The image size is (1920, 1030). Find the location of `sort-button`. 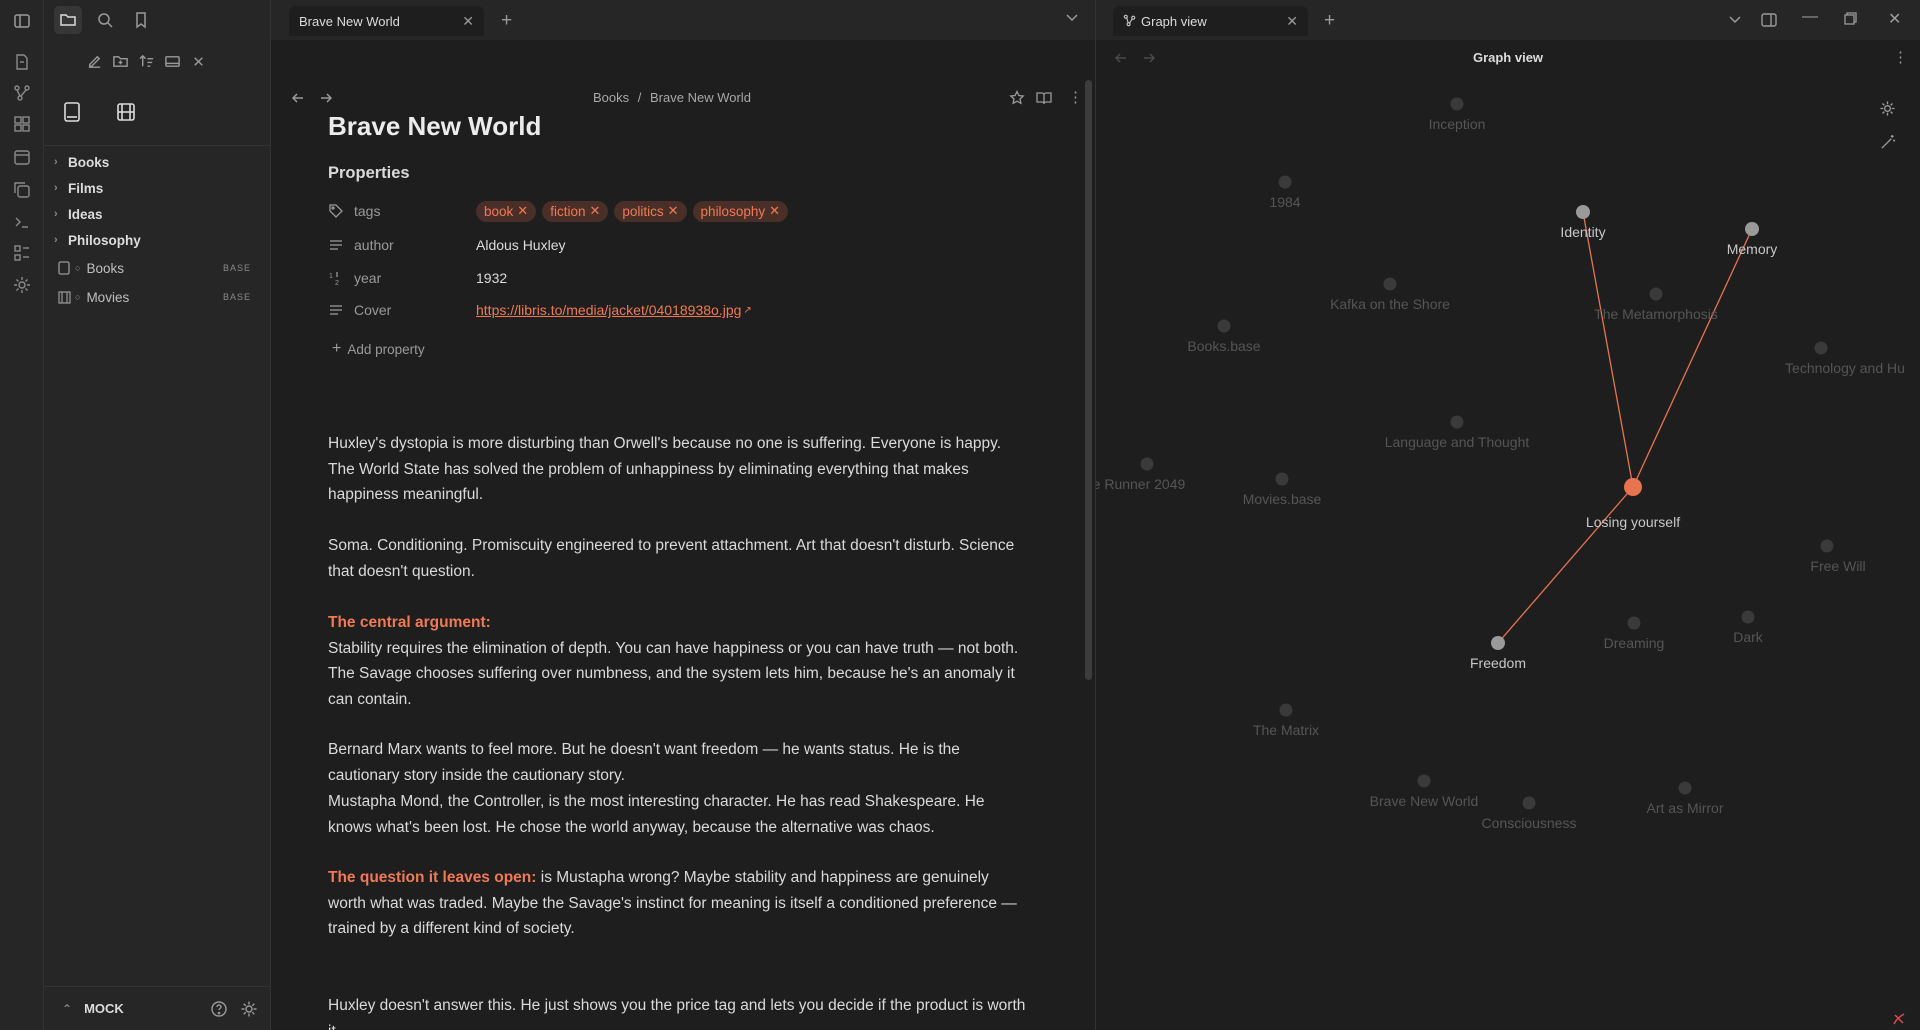

sort-button is located at coordinates (146, 61).